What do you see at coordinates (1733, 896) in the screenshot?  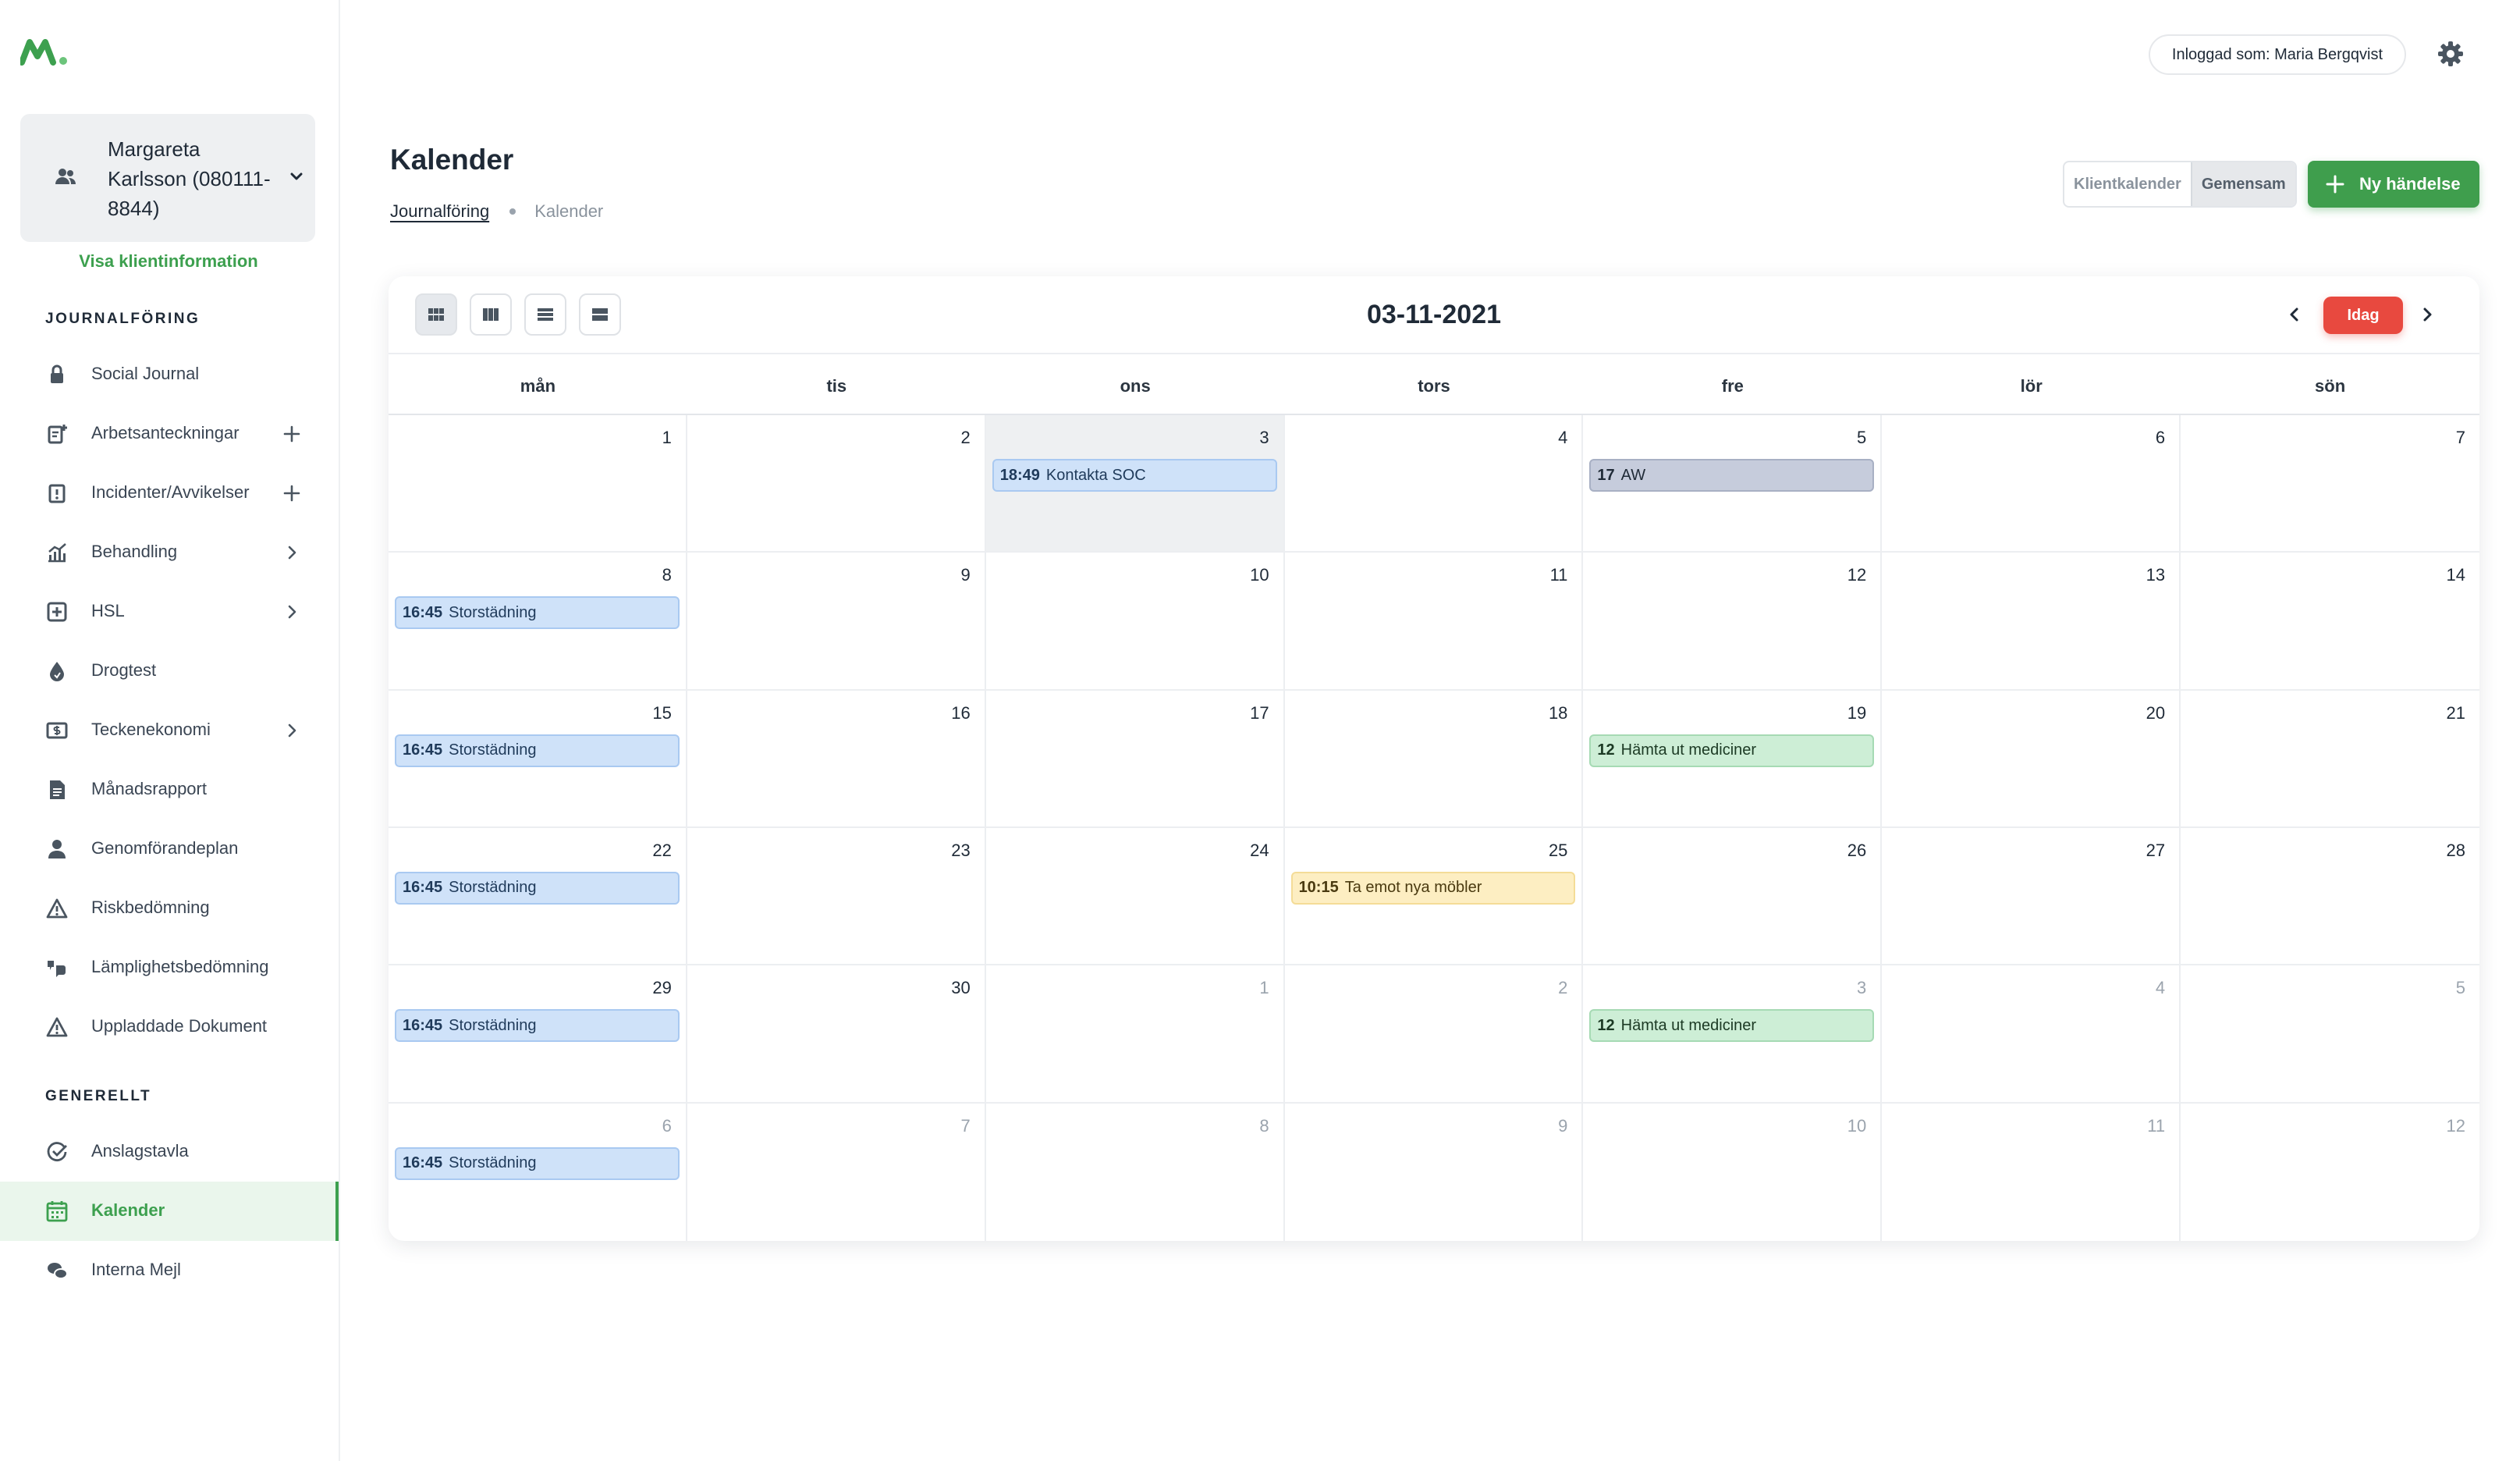 I see `day-cell: 26` at bounding box center [1733, 896].